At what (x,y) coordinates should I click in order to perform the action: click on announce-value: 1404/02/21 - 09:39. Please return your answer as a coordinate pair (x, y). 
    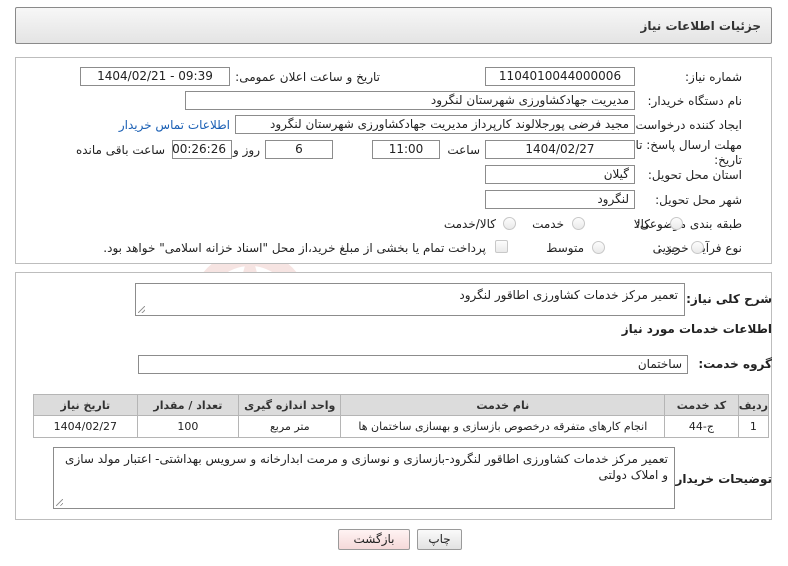
    Looking at the image, I should click on (155, 76).